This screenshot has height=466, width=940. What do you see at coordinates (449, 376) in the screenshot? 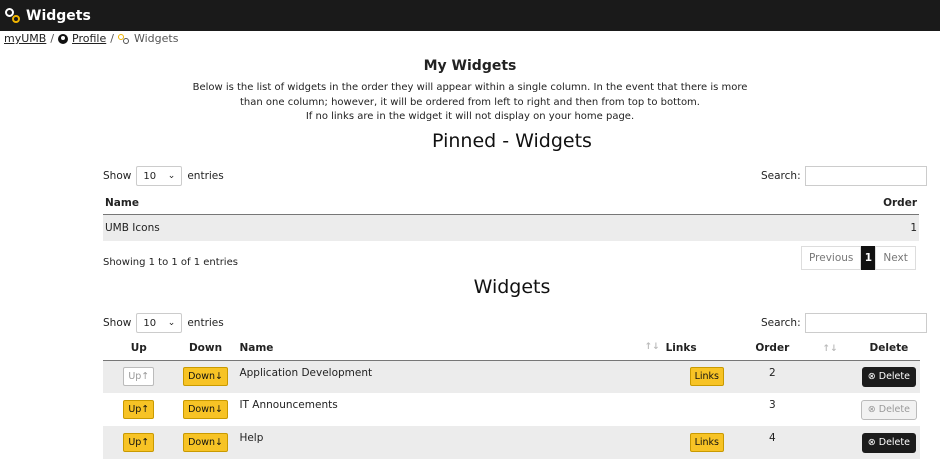
I see `widget-name: Application Development` at bounding box center [449, 376].